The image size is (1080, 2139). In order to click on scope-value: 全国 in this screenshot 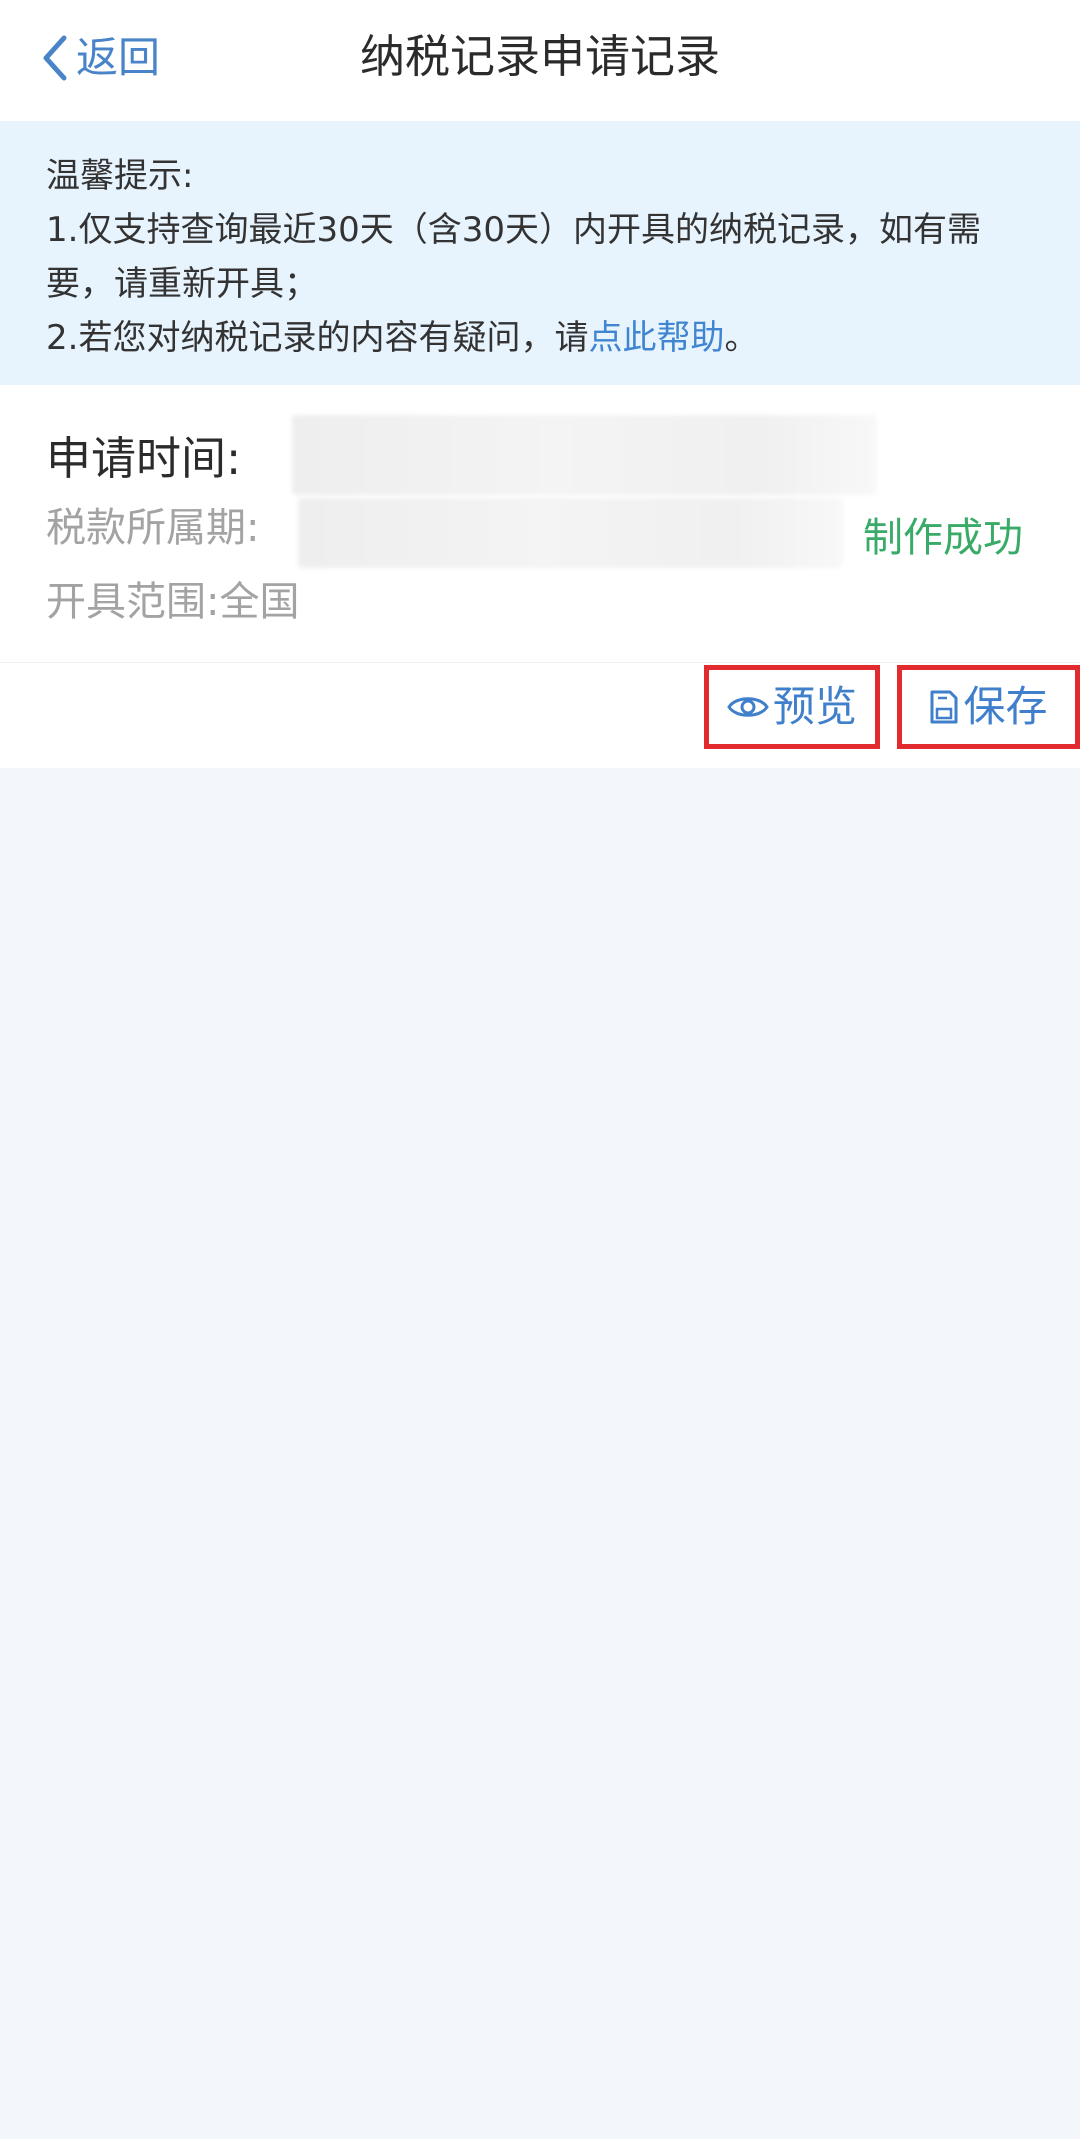, I will do `click(259, 602)`.